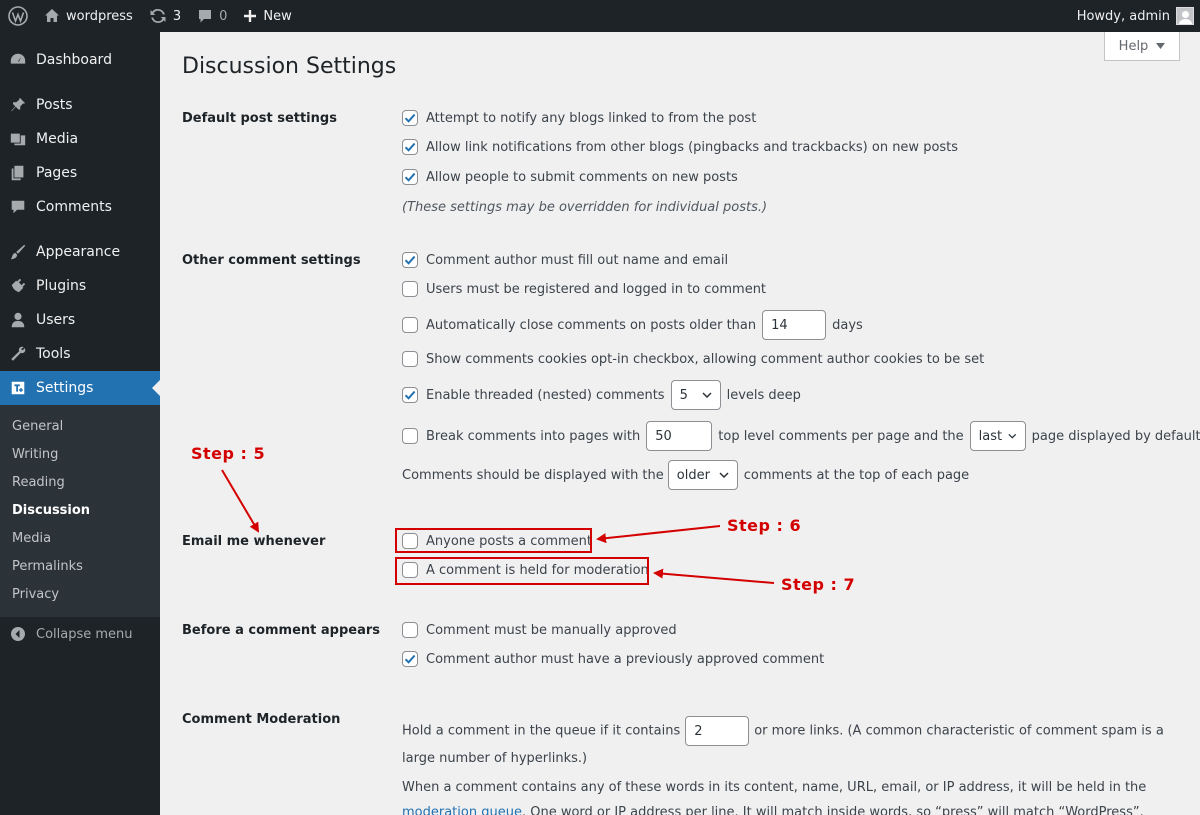  I want to click on sidebar-item-comments: Comments, so click(80, 207).